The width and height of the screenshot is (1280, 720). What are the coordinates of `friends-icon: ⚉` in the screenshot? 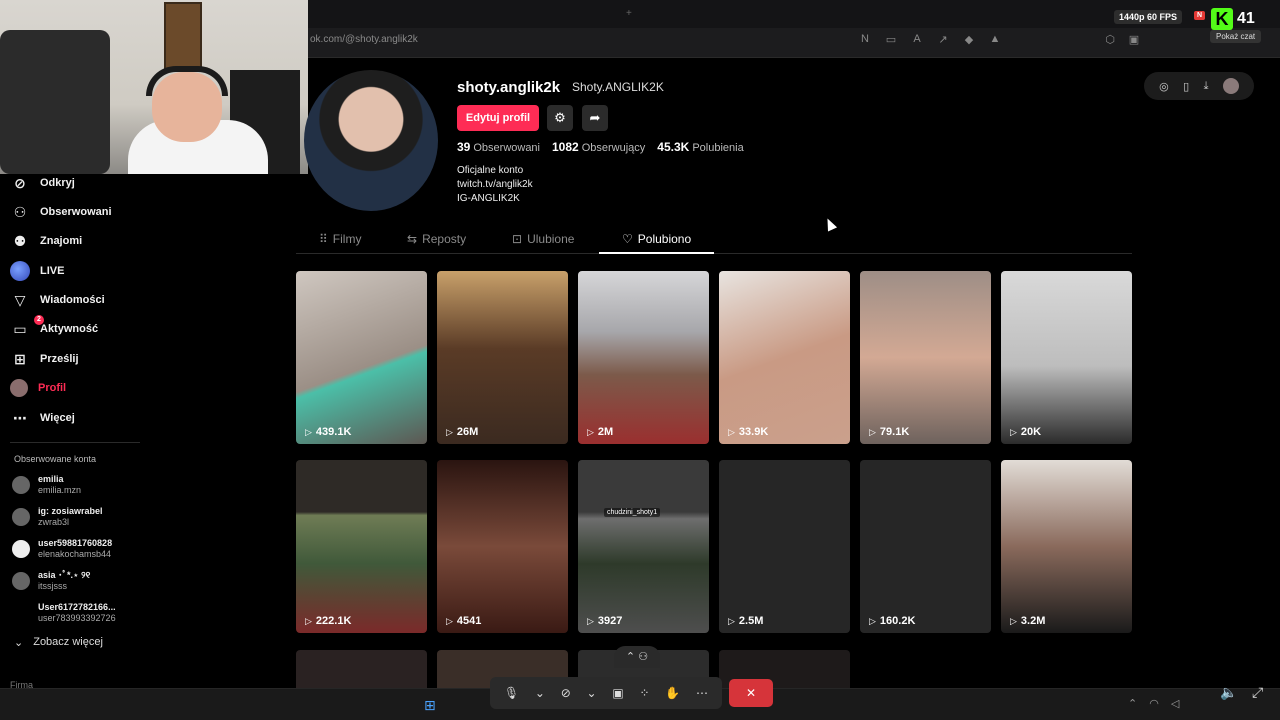 It's located at (20, 240).